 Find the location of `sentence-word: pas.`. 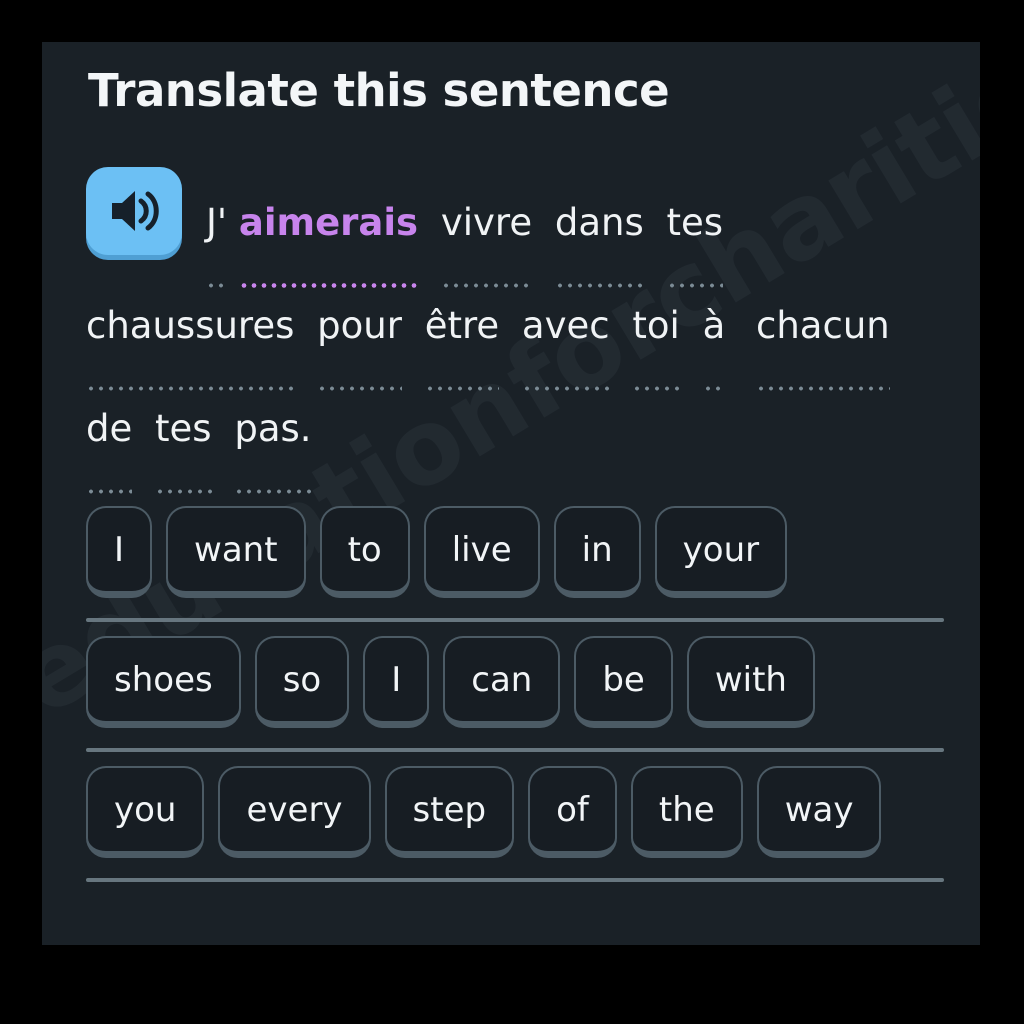

sentence-word: pas. is located at coordinates (273, 435).